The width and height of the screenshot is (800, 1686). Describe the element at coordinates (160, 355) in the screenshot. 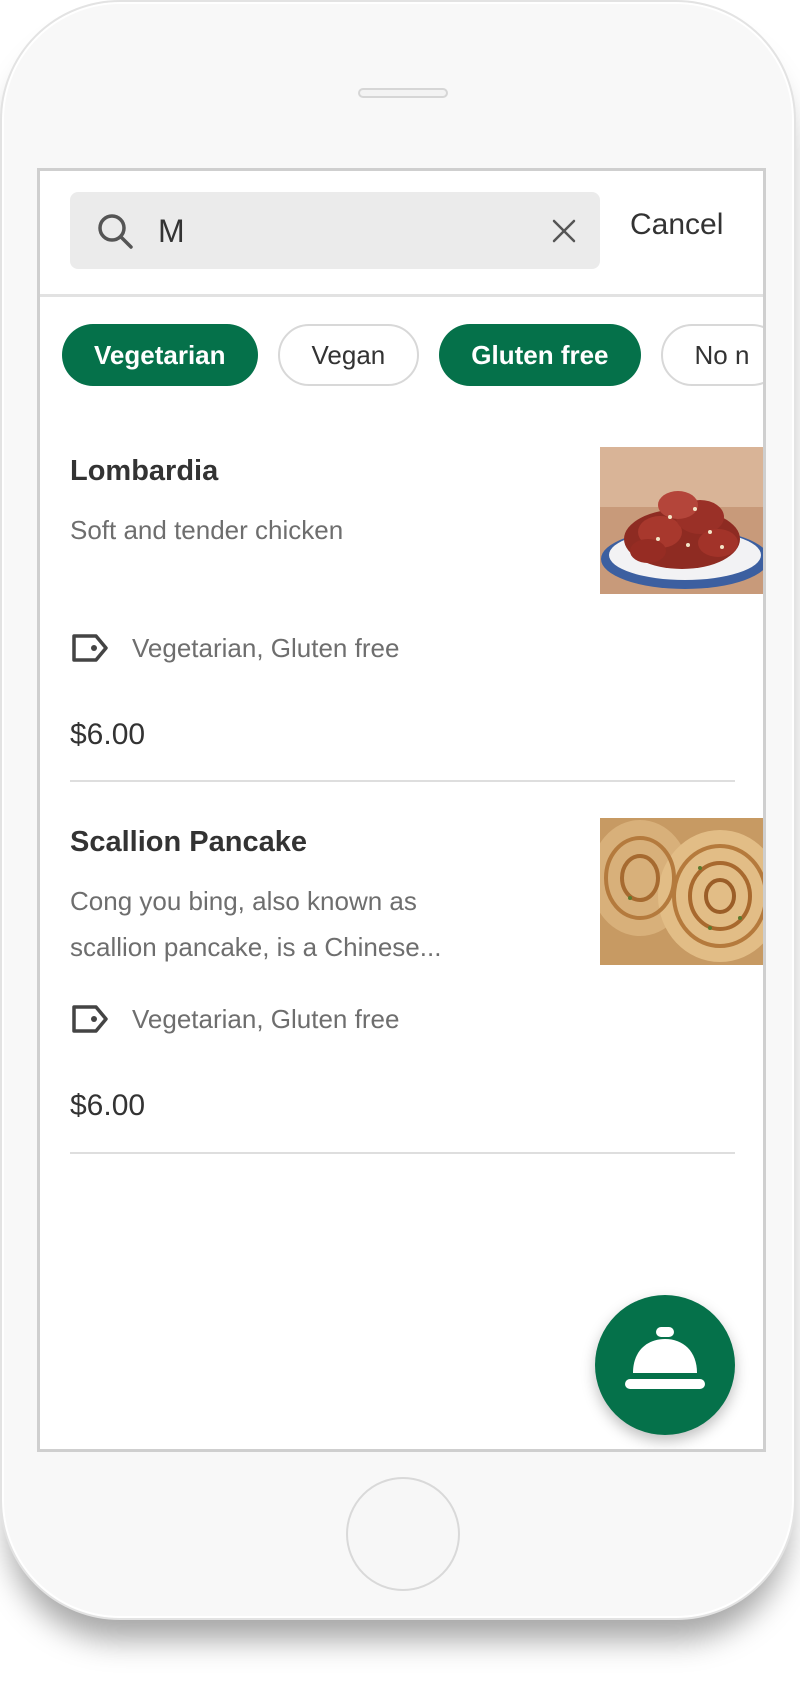

I see `filter-chip-vegetarian: Vegetarian` at that location.